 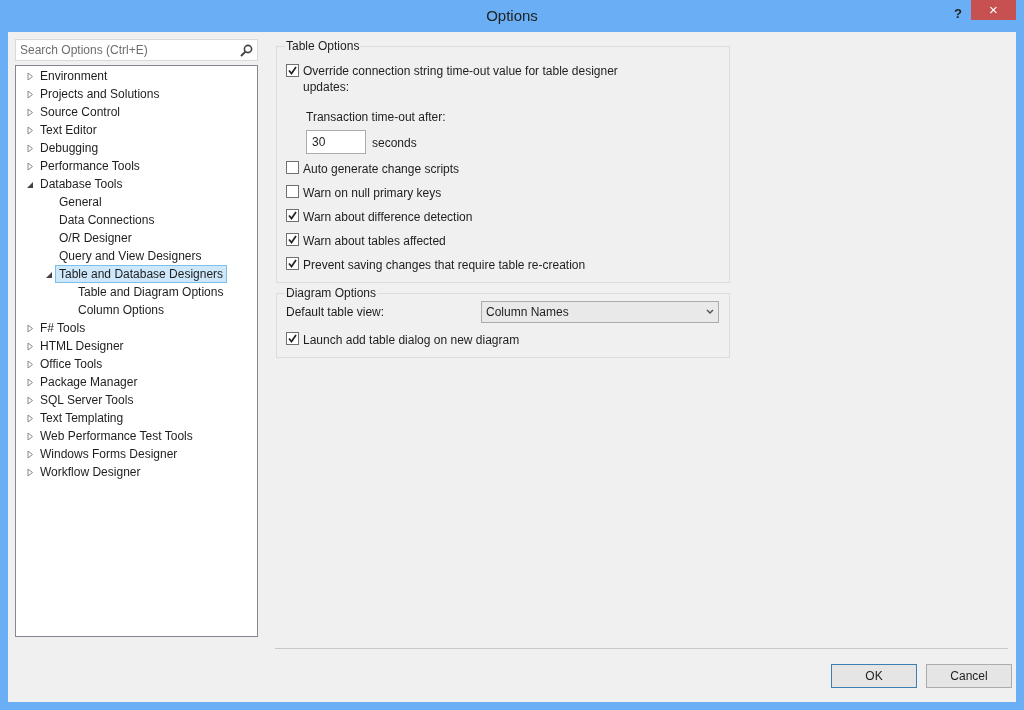 What do you see at coordinates (388, 217) in the screenshot?
I see `checkbox-label: Warn about difference detection` at bounding box center [388, 217].